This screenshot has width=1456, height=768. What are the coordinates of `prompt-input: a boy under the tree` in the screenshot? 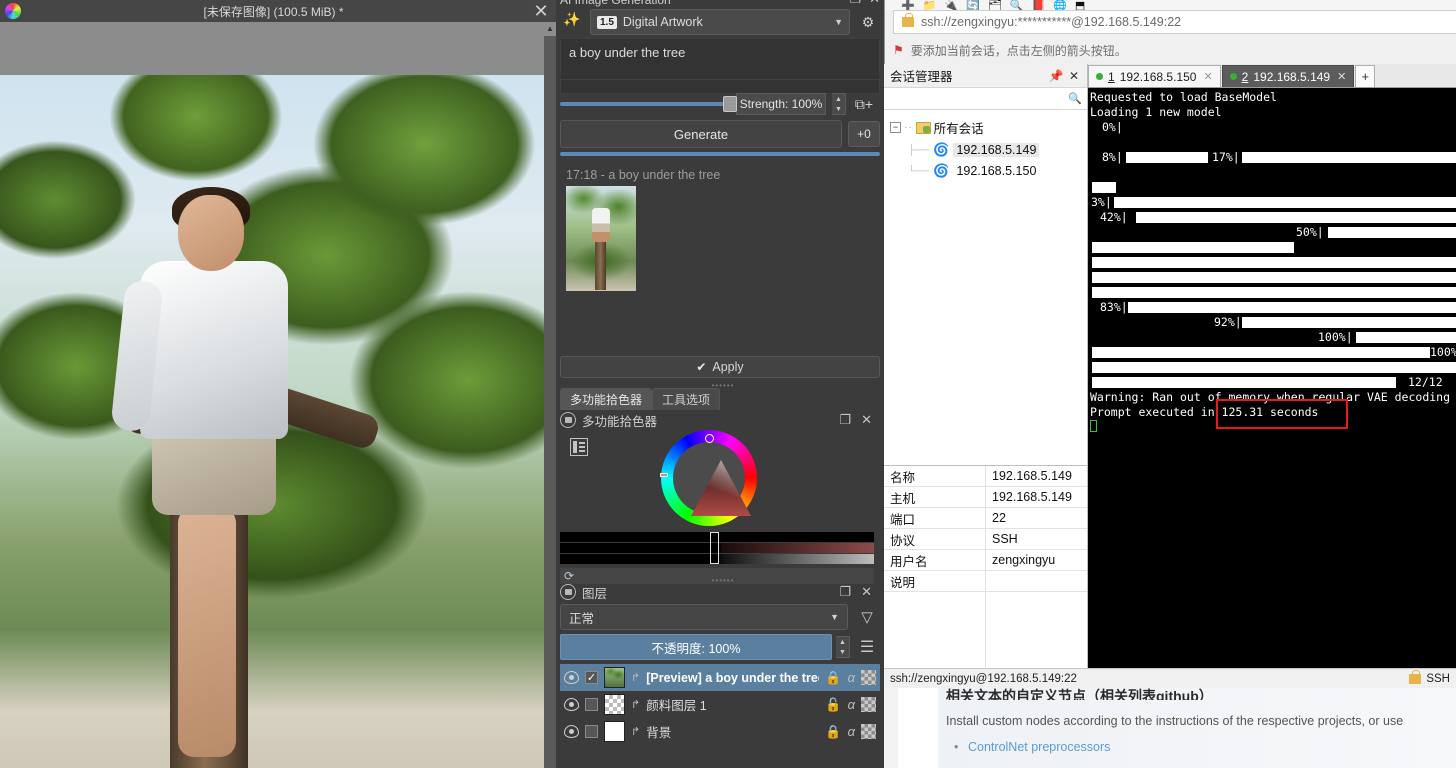 It's located at (720, 59).